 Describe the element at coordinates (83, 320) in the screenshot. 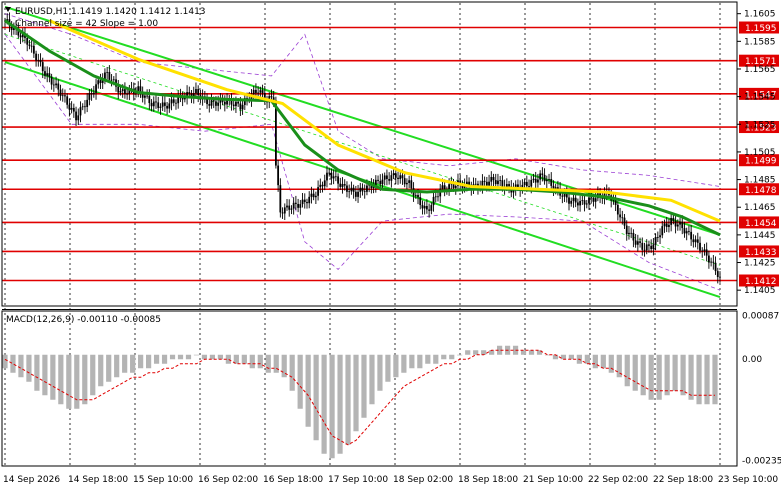

I see `macd-label: MACD(12,26,9) -0.00110 -0.00085` at that location.